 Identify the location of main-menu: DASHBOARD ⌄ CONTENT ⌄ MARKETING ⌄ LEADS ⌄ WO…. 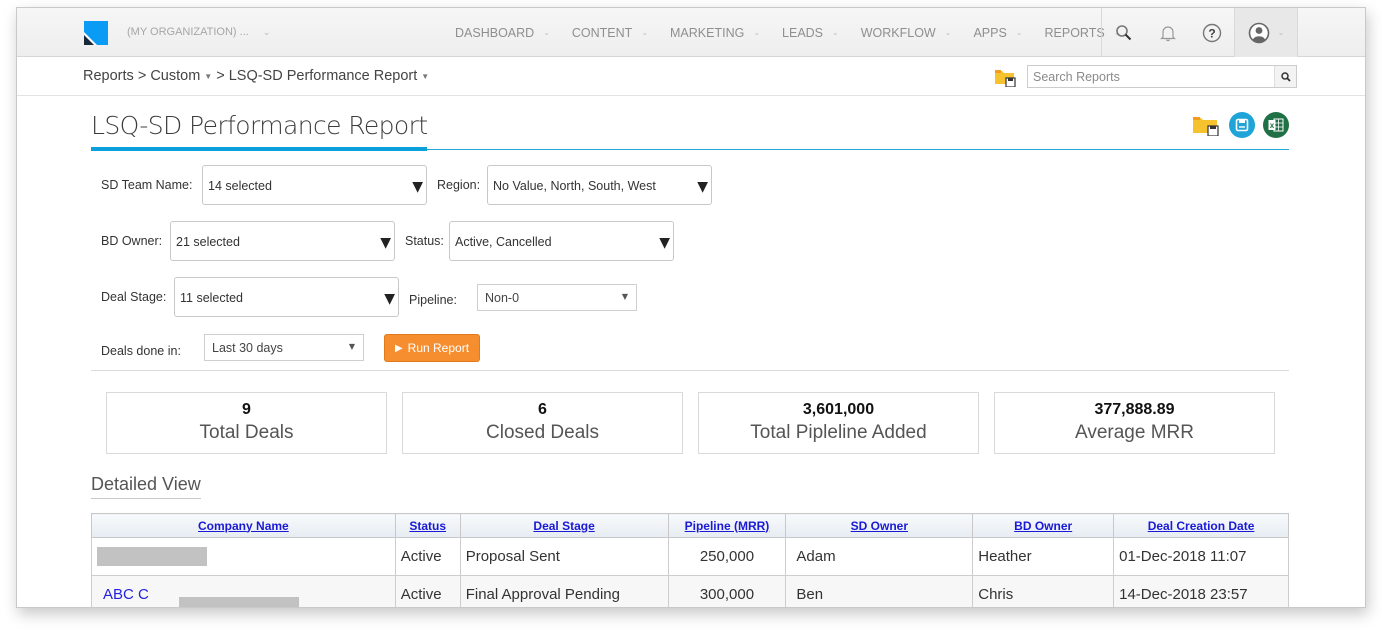
(798, 32).